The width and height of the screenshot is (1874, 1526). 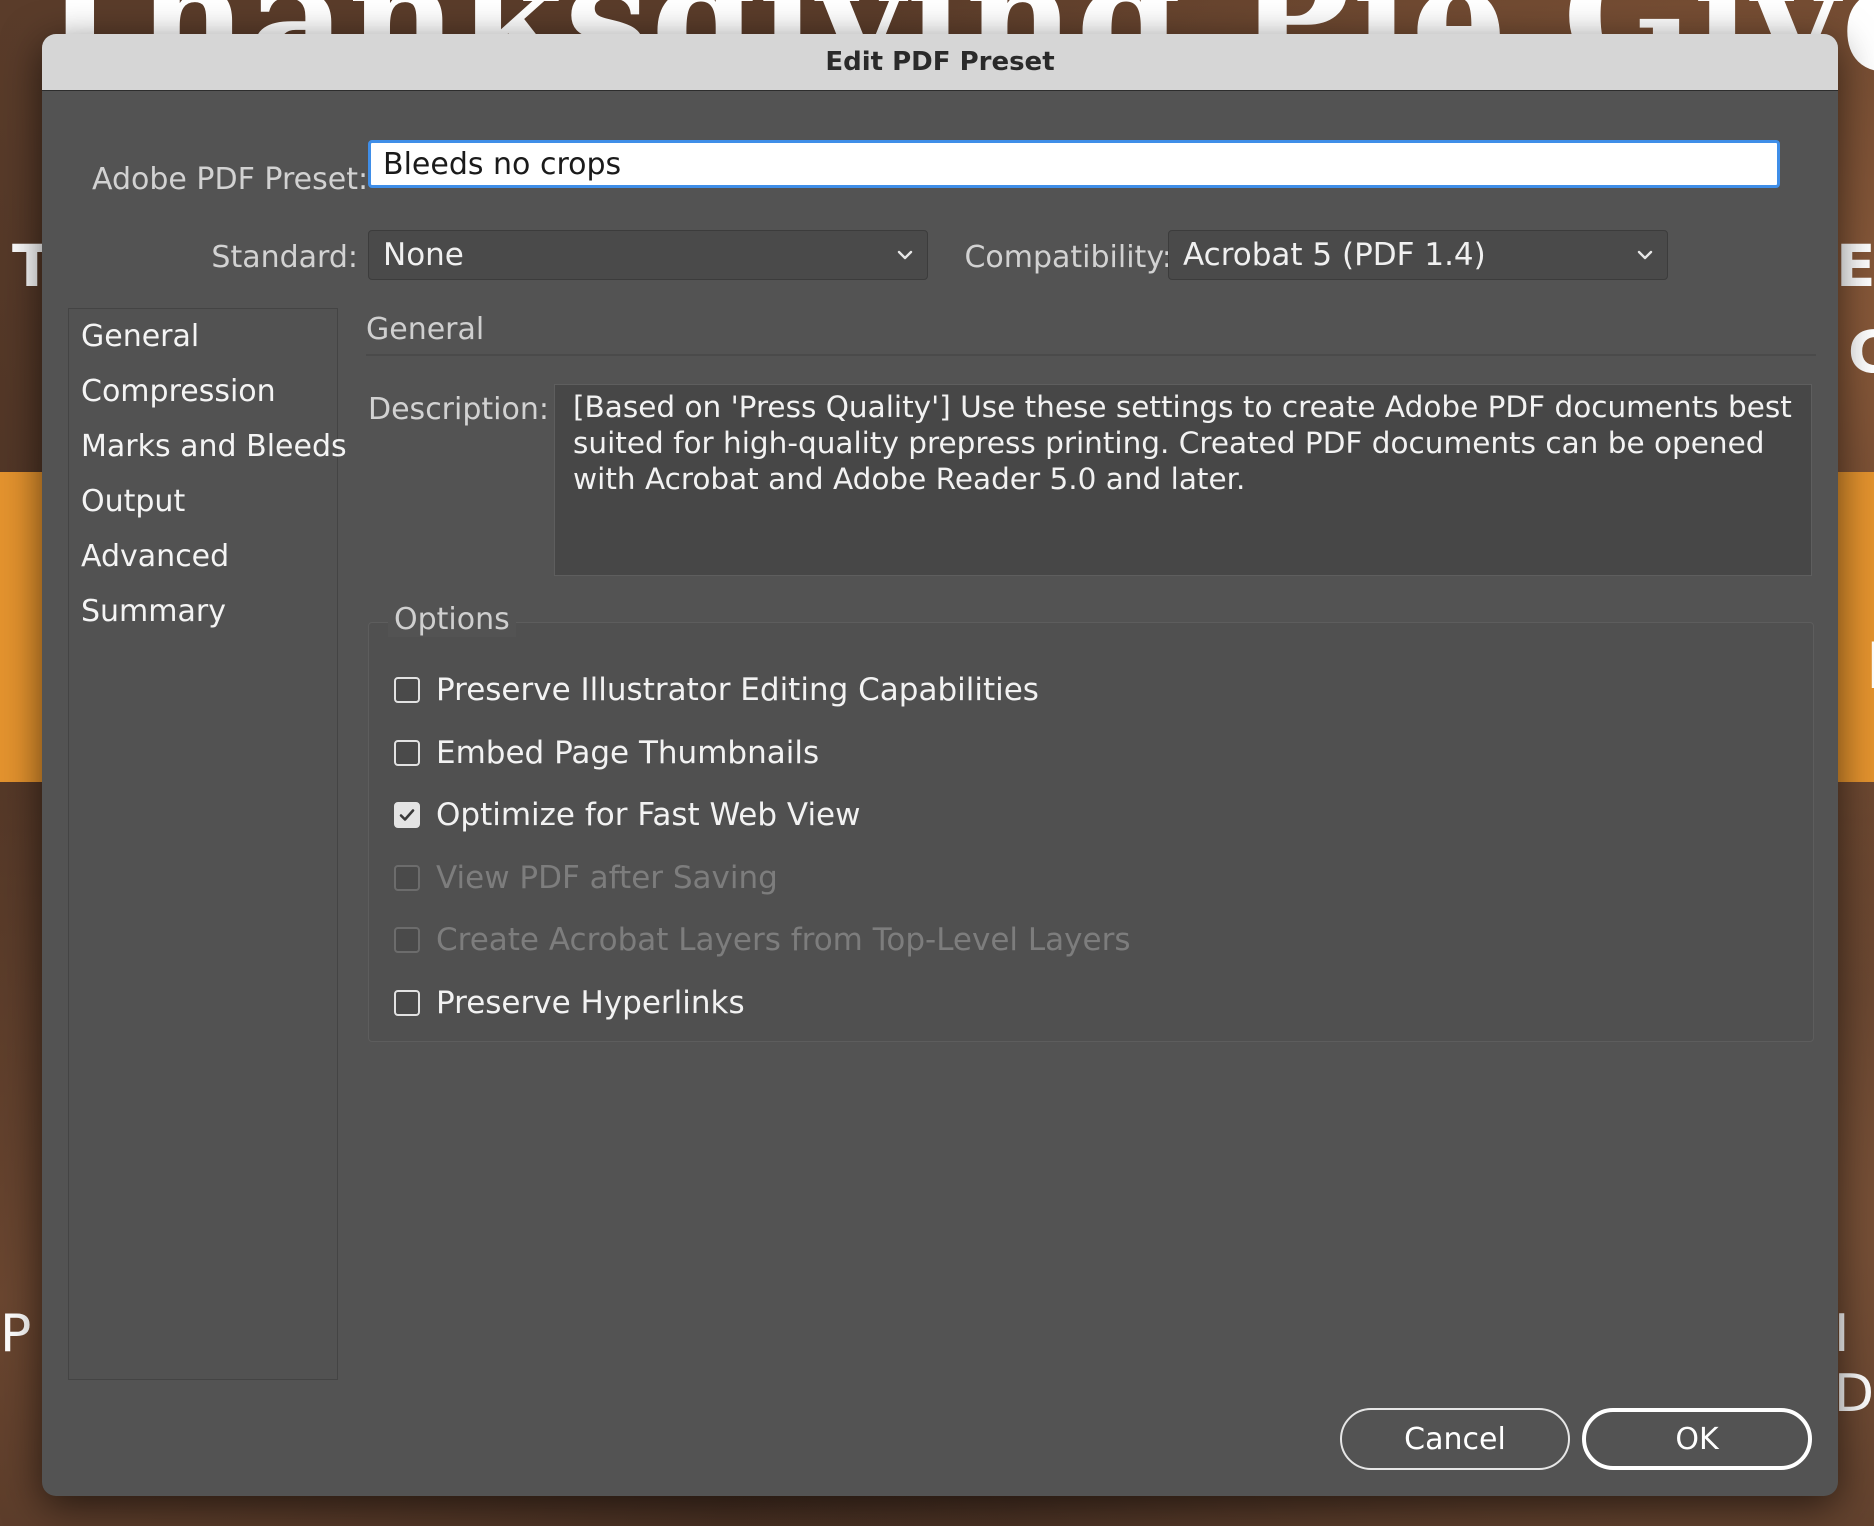 I want to click on compatibility-select: Acrobat 5 (PDF 1.4), so click(x=1418, y=255).